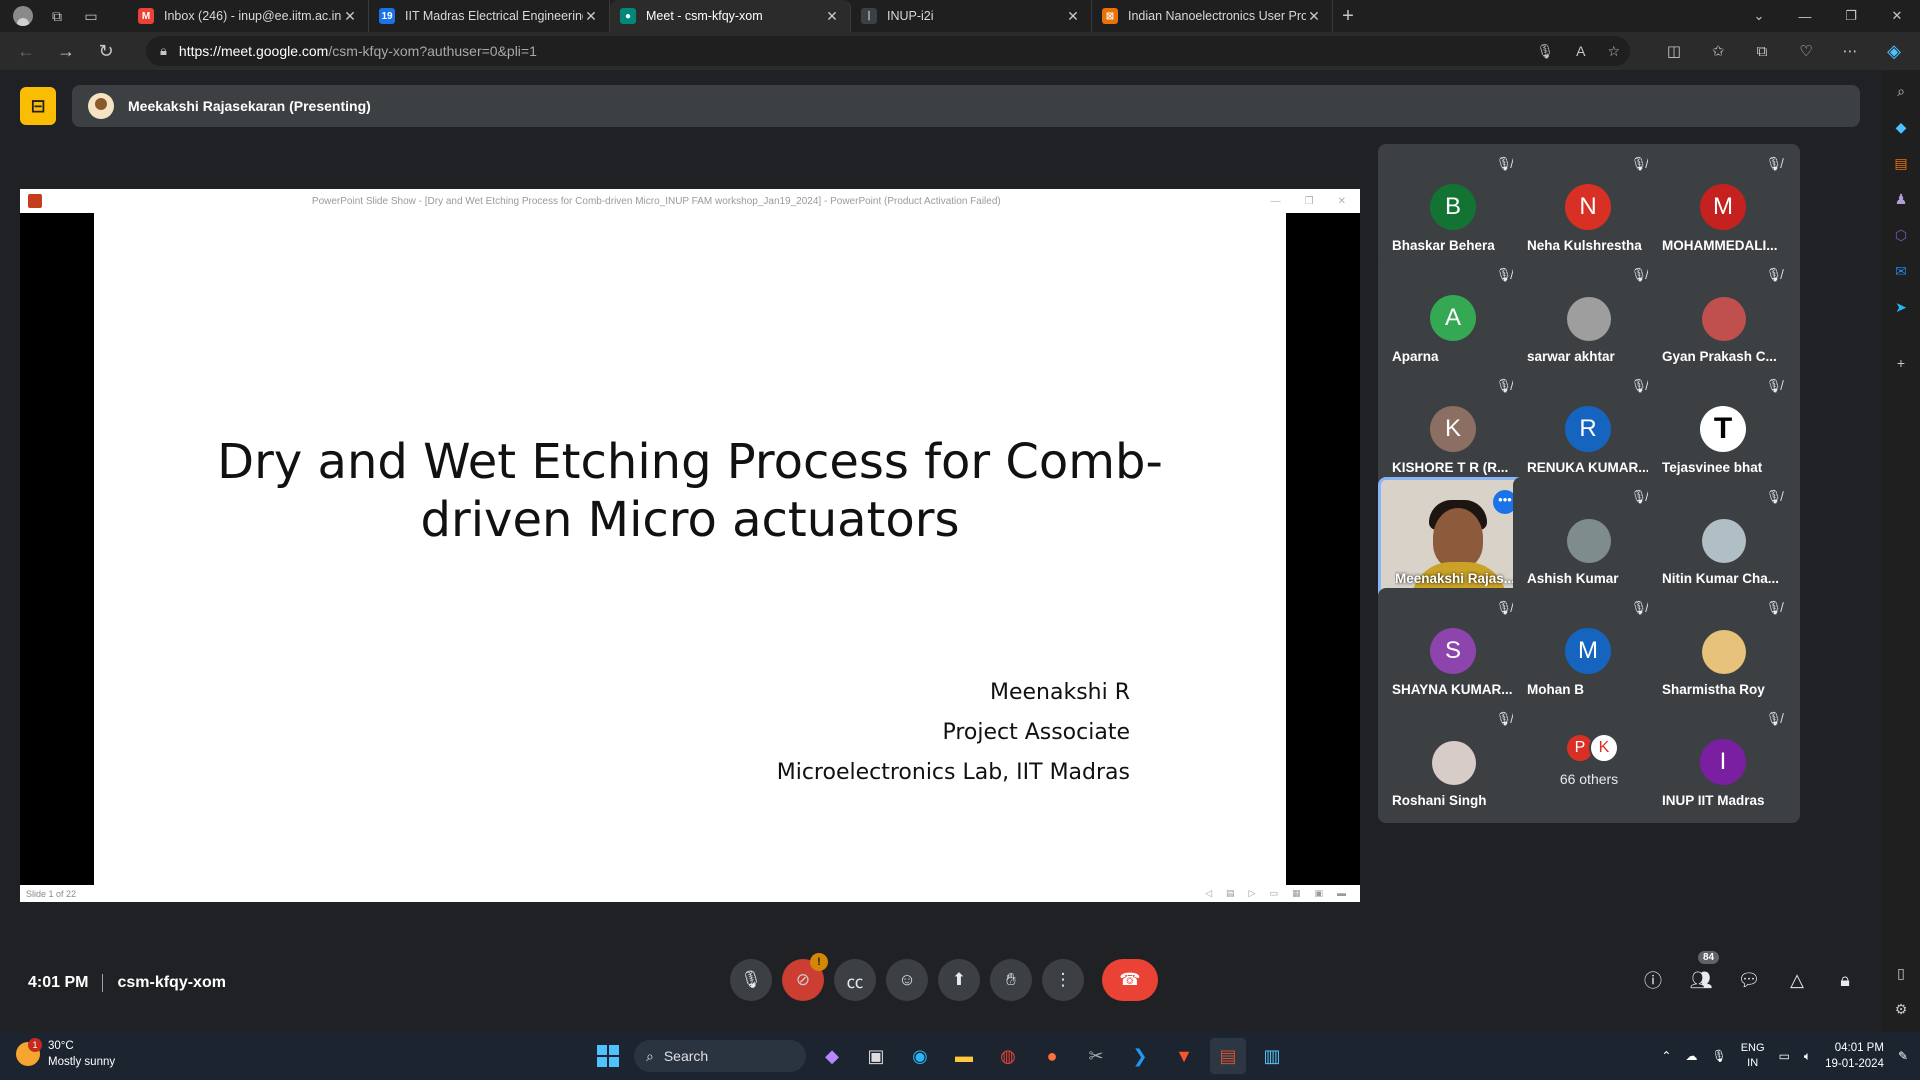  I want to click on sidebar-telegram-icon: ➤, so click(1901, 307).